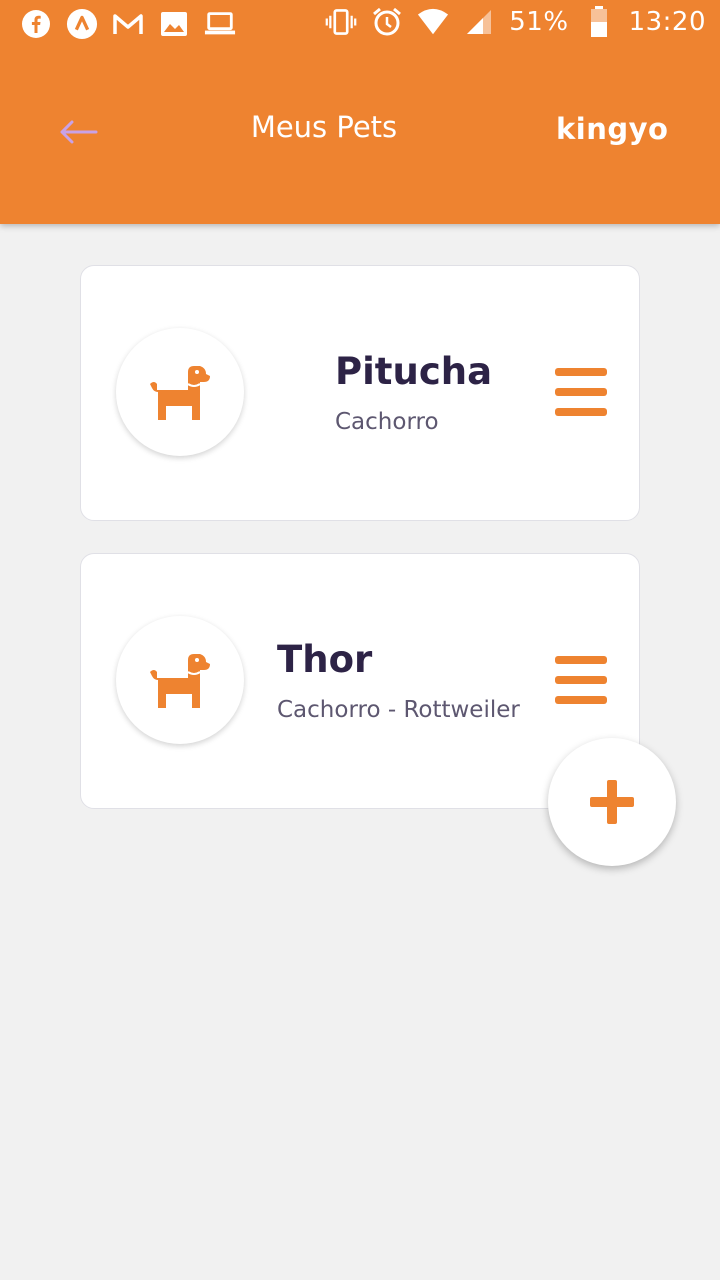 This screenshot has height=1280, width=720. I want to click on brand-logo: kingyo, so click(612, 129).